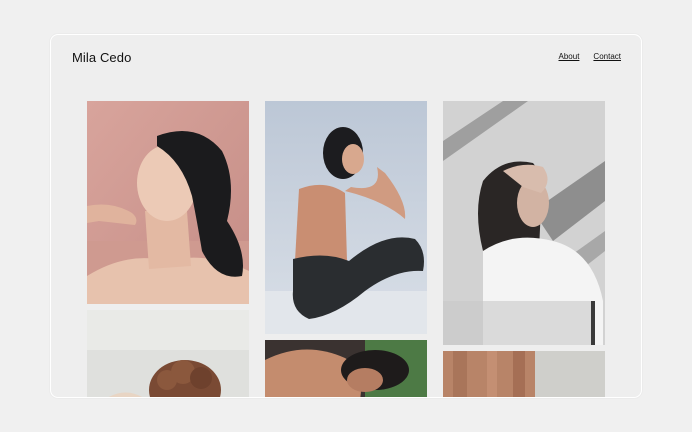 The height and width of the screenshot is (432, 692). Describe the element at coordinates (607, 56) in the screenshot. I see `nav-link-contact: Contact` at that location.